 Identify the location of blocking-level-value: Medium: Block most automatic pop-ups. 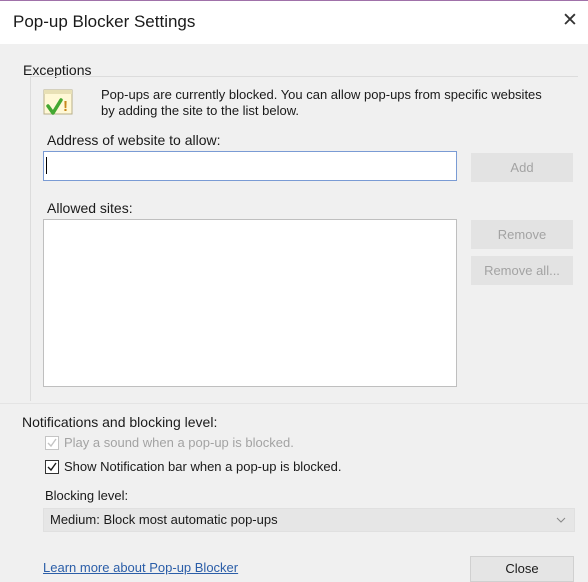
(164, 519).